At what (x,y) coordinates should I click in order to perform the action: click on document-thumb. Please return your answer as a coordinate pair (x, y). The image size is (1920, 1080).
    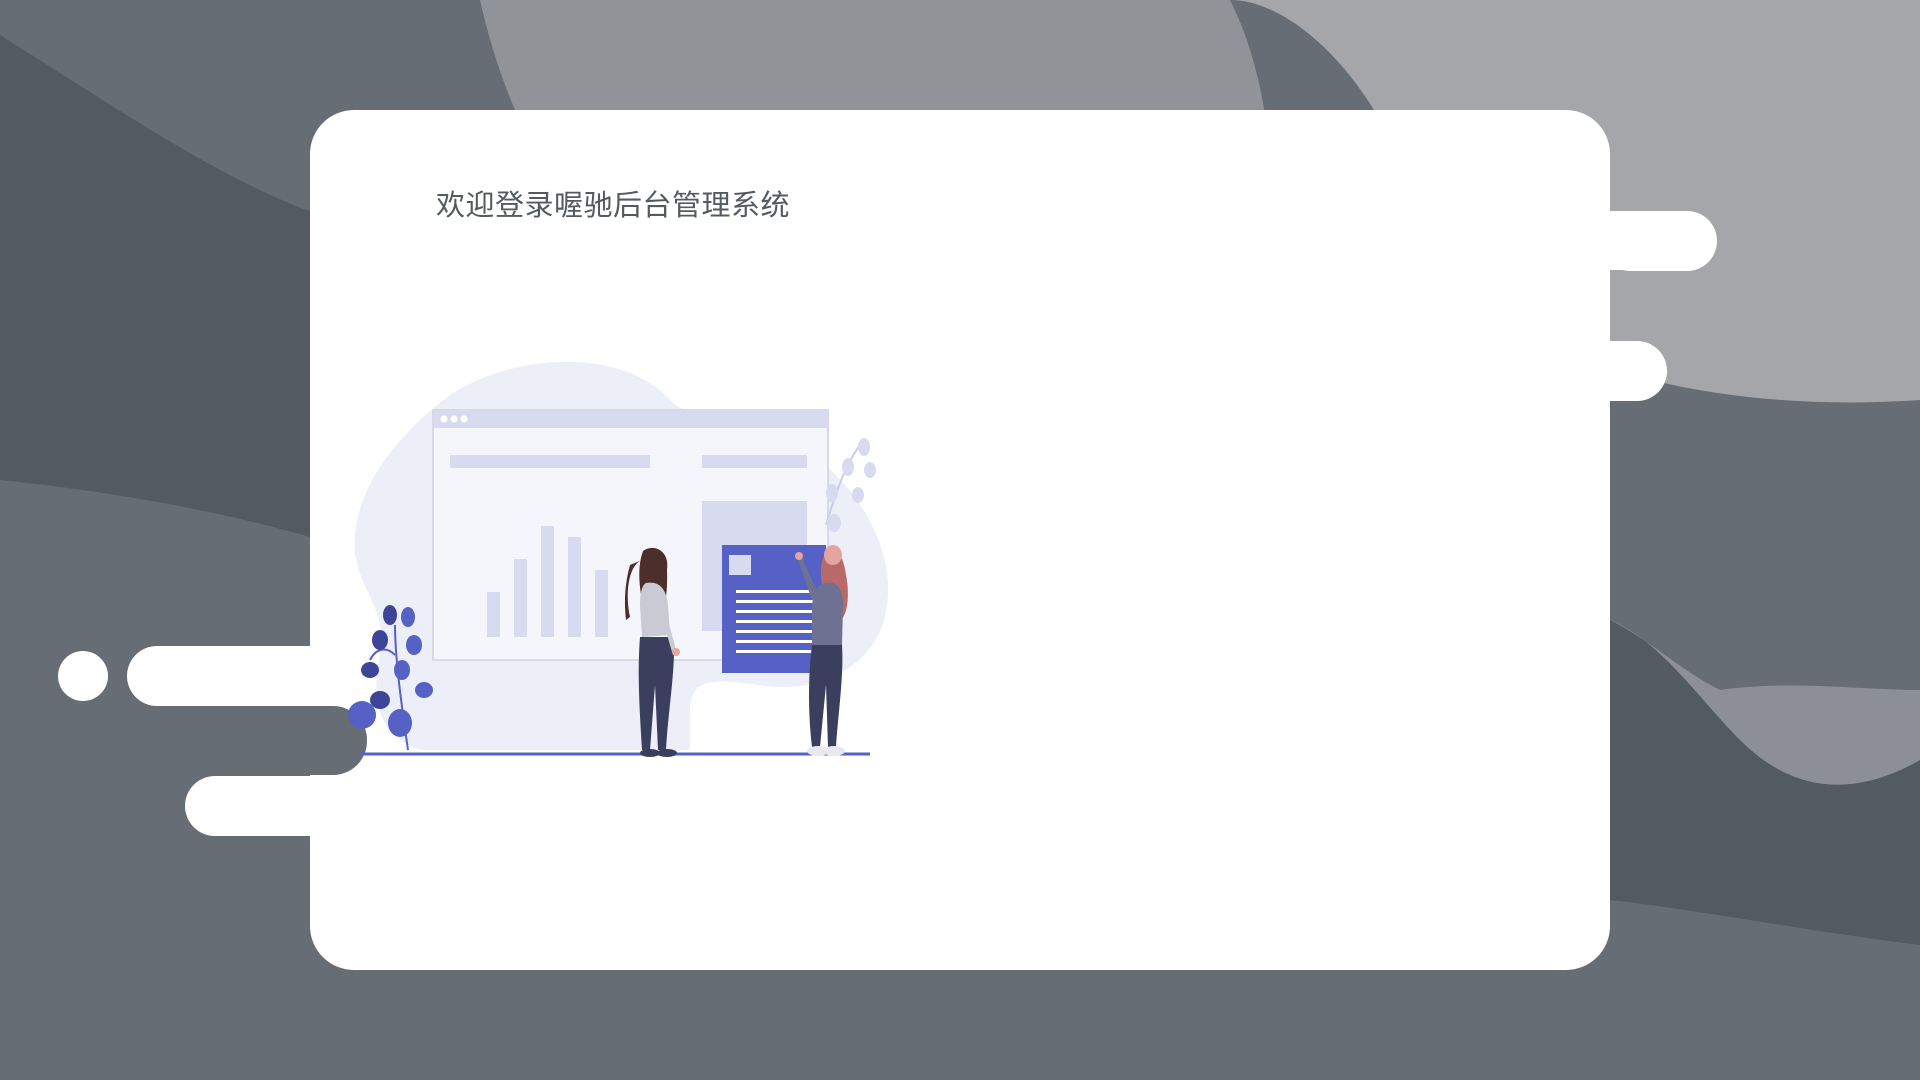
    Looking at the image, I should click on (740, 565).